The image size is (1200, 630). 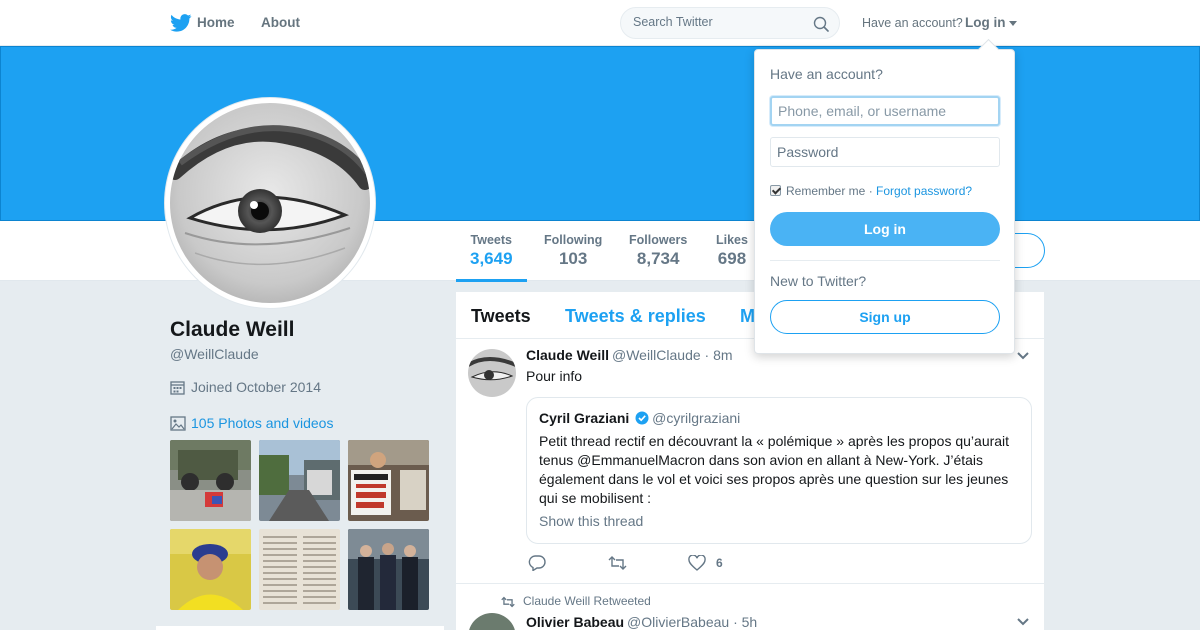 What do you see at coordinates (214, 354) in the screenshot?
I see `profile-handle: @WeillClaude` at bounding box center [214, 354].